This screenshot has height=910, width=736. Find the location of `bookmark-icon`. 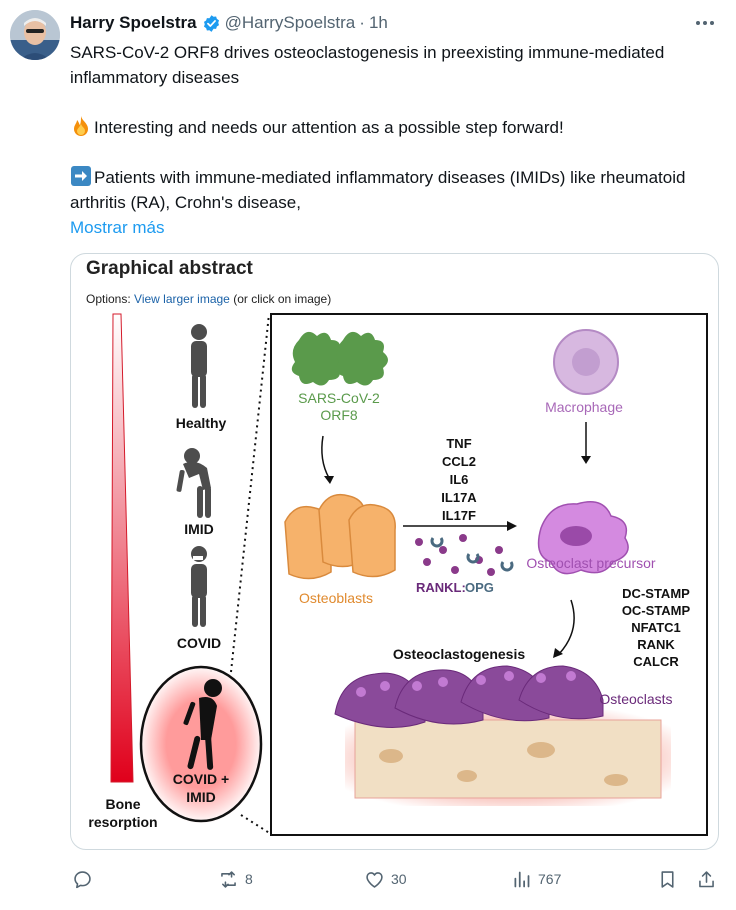

bookmark-icon is located at coordinates (667, 879).